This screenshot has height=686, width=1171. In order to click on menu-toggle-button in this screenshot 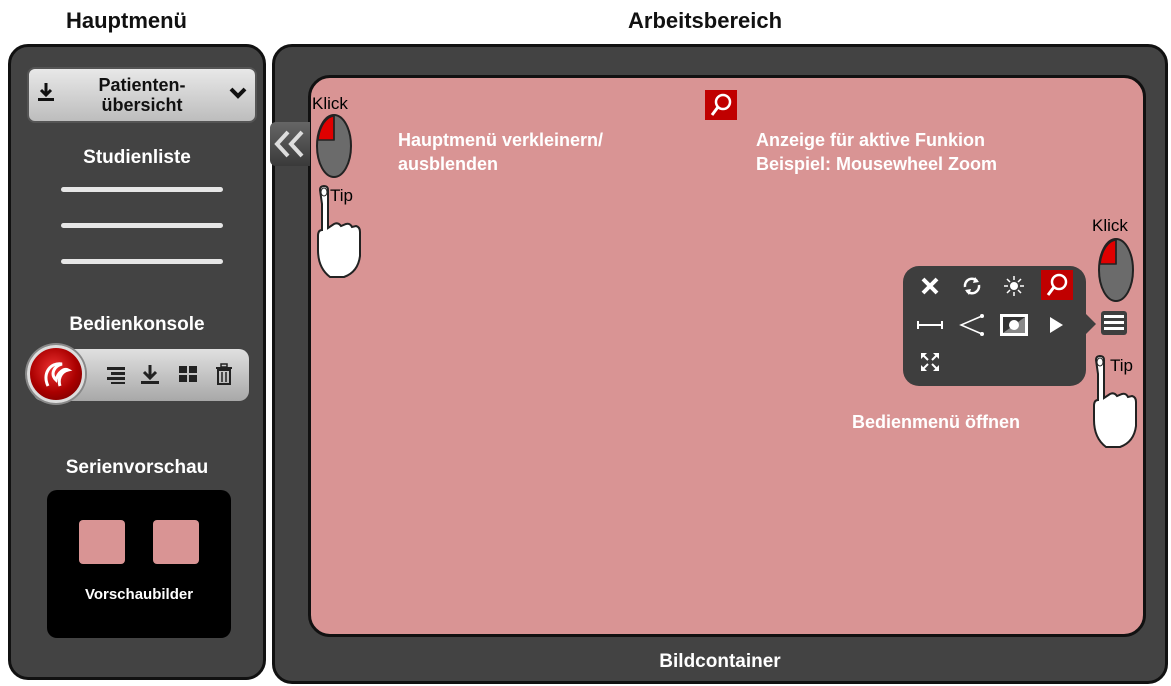, I will do `click(1114, 323)`.